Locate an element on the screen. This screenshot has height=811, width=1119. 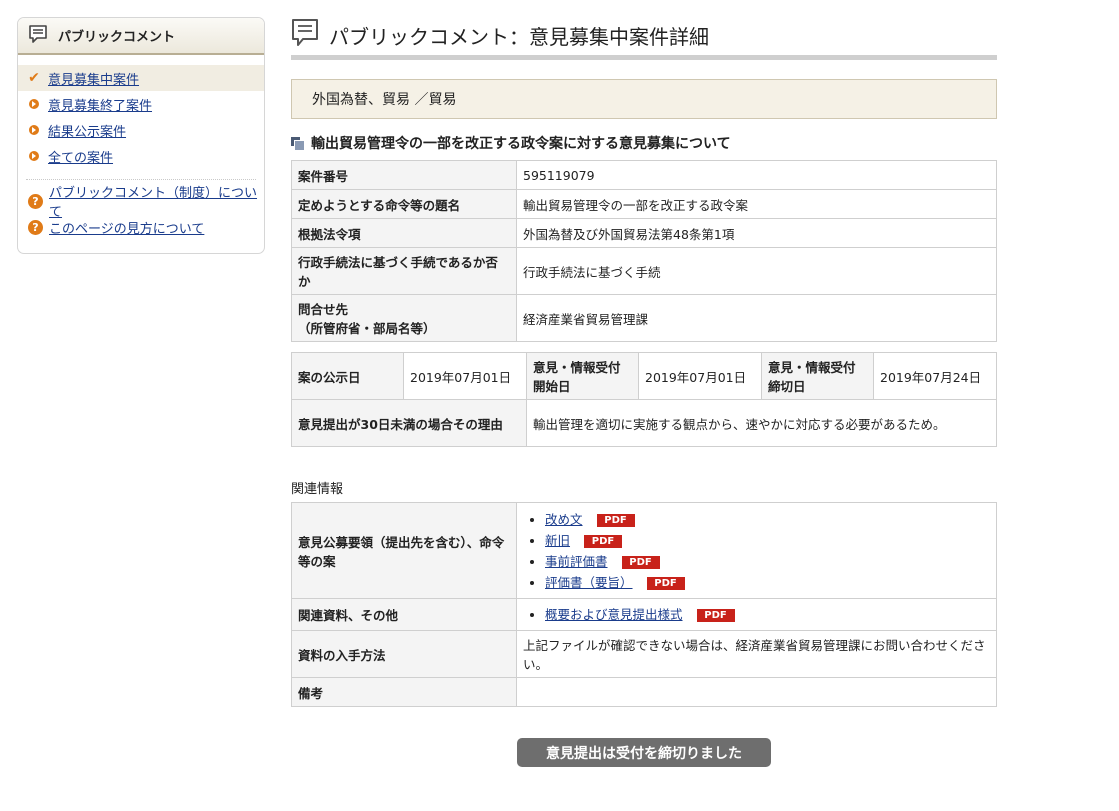
end-date-value: 2019年07月24日 is located at coordinates (935, 376).